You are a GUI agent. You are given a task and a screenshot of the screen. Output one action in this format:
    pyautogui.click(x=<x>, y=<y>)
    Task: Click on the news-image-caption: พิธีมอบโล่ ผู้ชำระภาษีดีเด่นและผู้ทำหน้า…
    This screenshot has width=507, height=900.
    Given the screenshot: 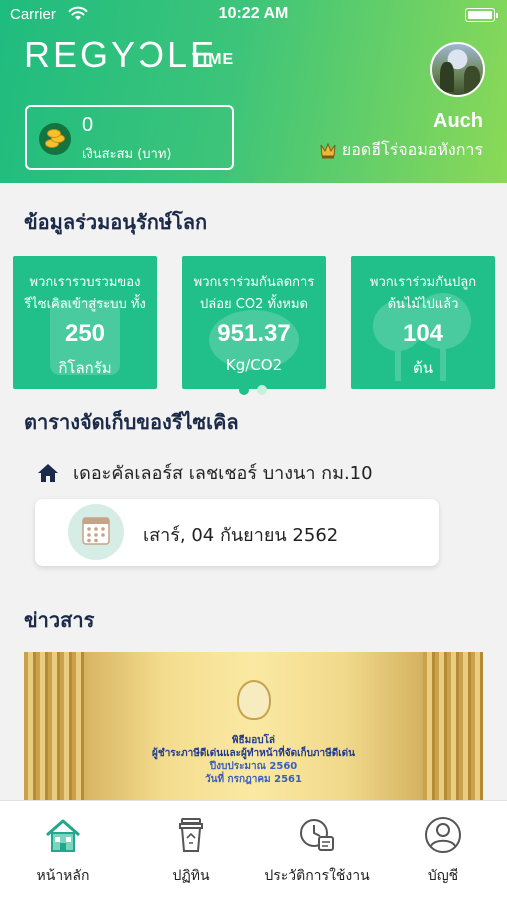 What is the action you would take?
    pyautogui.click(x=253, y=760)
    